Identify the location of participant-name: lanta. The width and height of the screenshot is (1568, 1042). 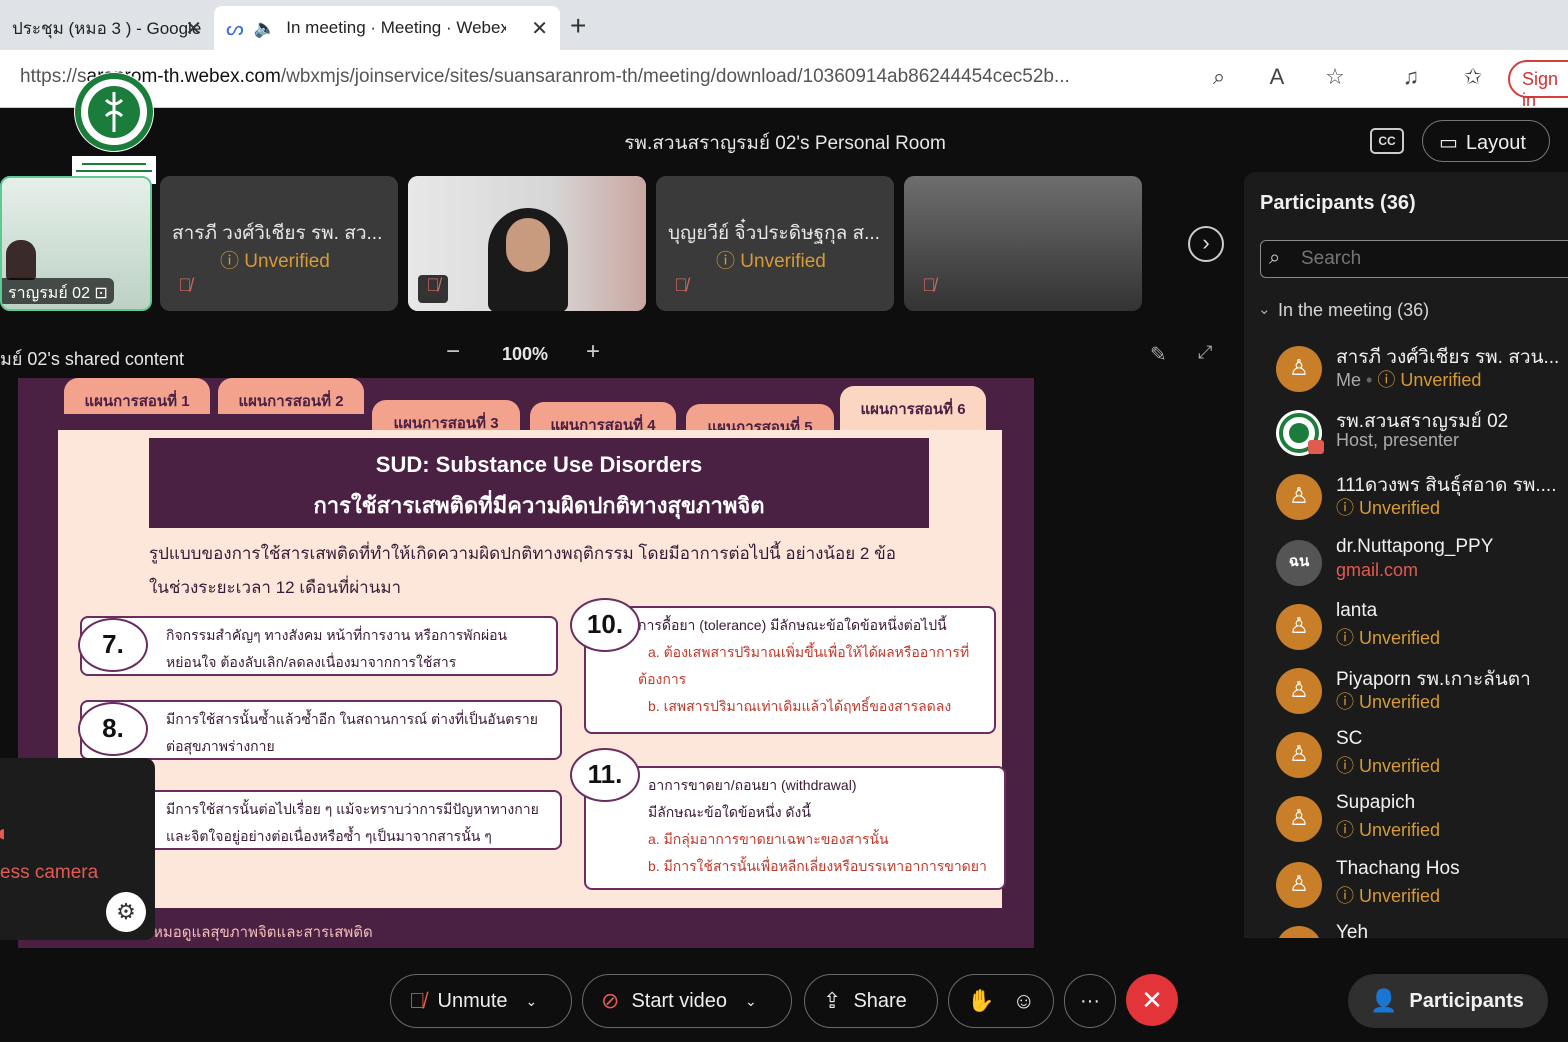
(1357, 610).